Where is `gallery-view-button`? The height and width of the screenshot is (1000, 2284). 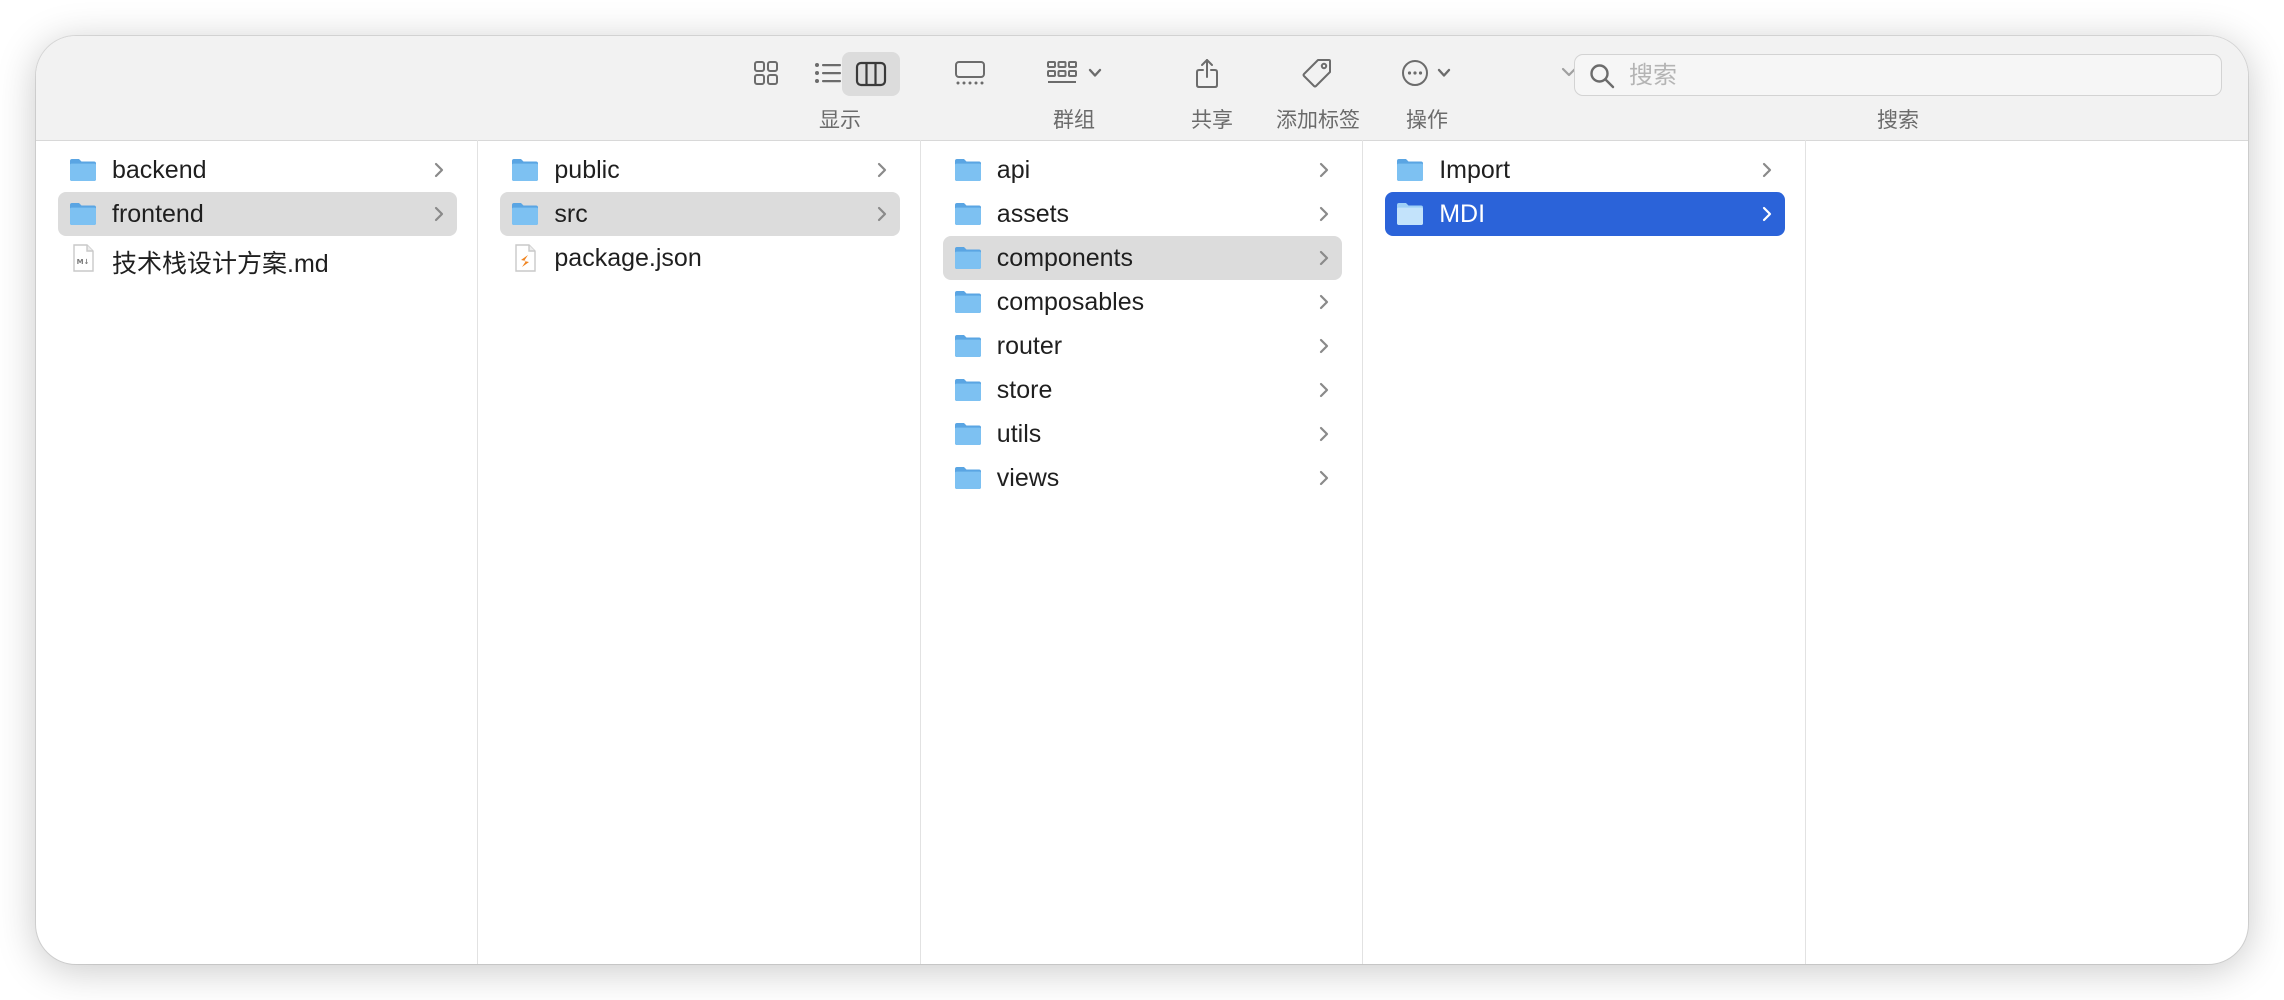 gallery-view-button is located at coordinates (970, 73).